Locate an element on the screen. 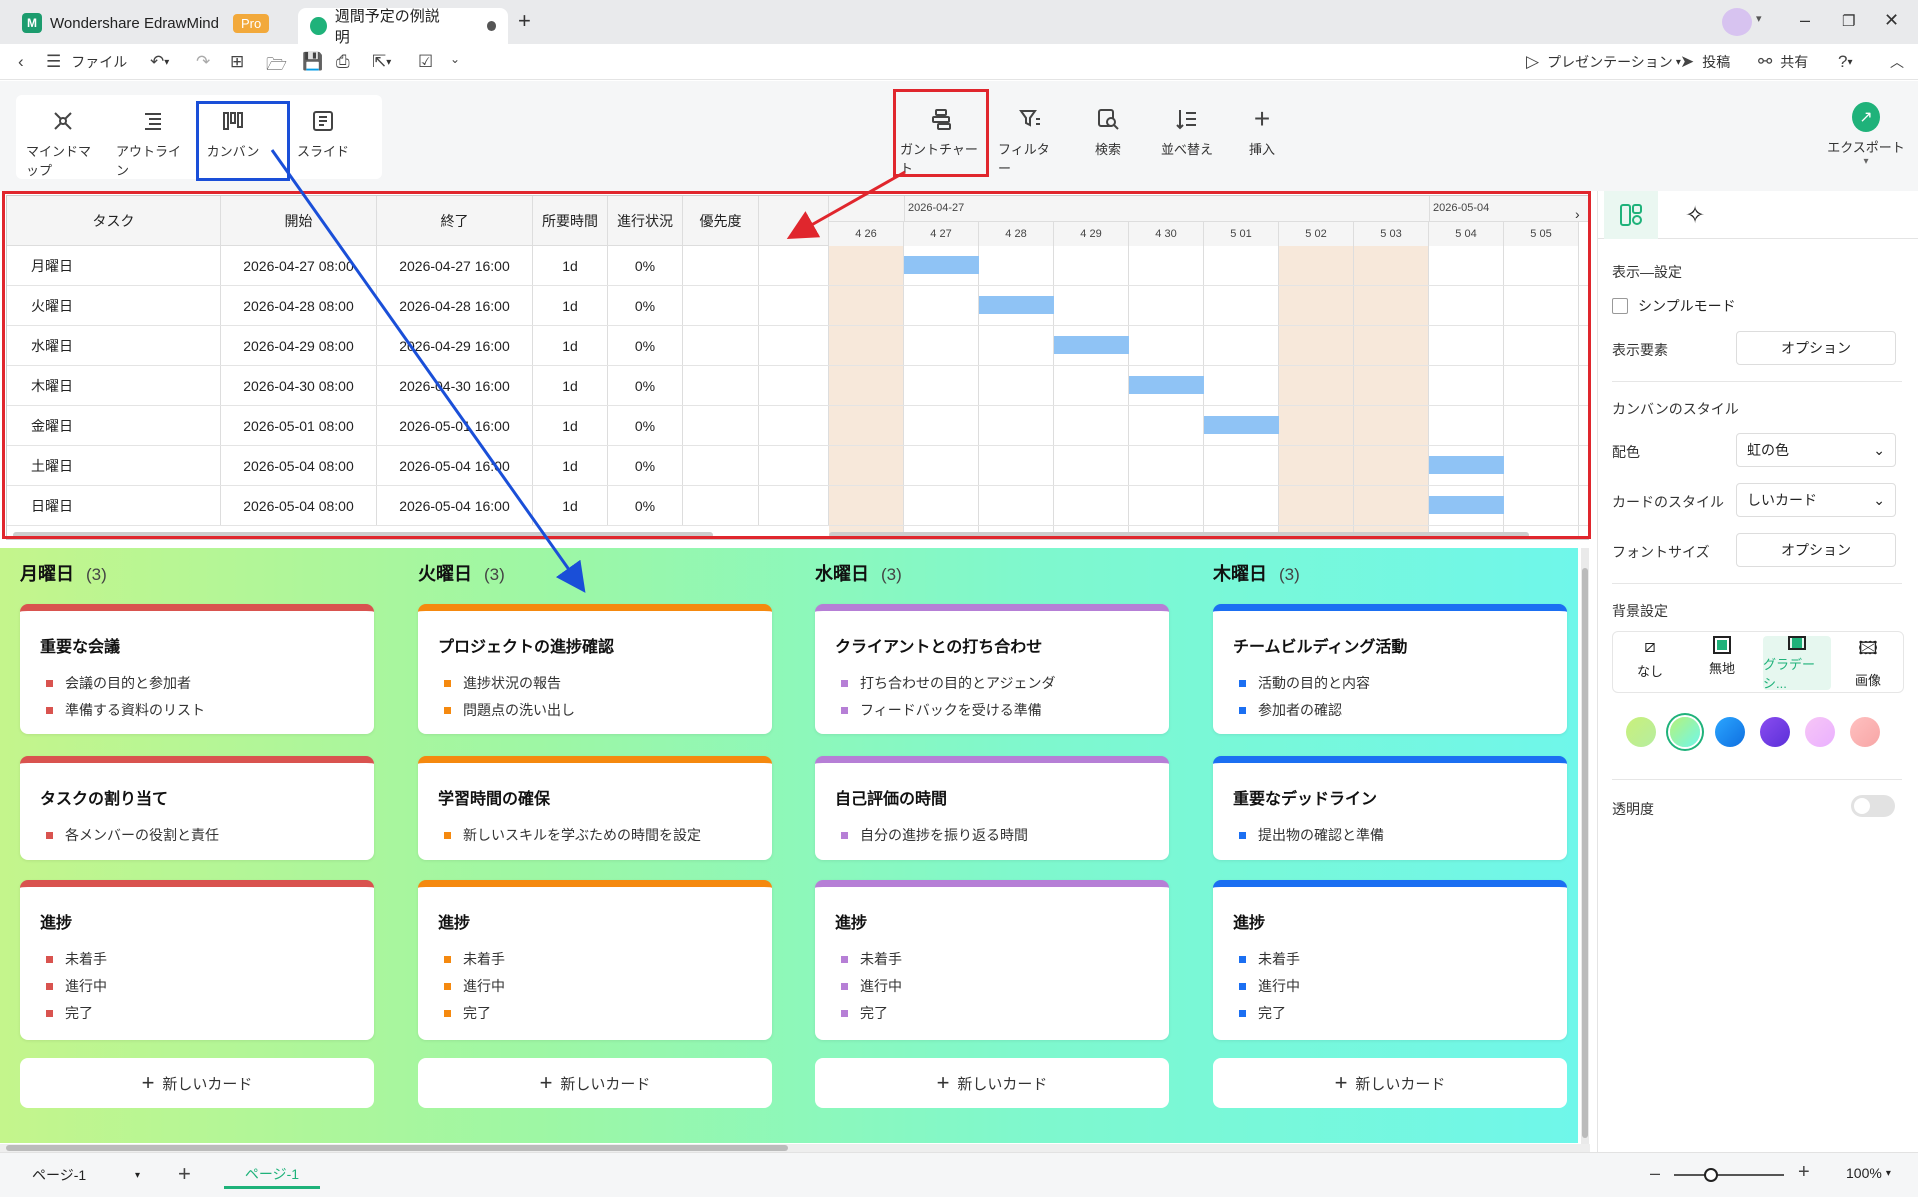 The width and height of the screenshot is (1918, 1197). document-tab: 週間予定の例説明 is located at coordinates (403, 27).